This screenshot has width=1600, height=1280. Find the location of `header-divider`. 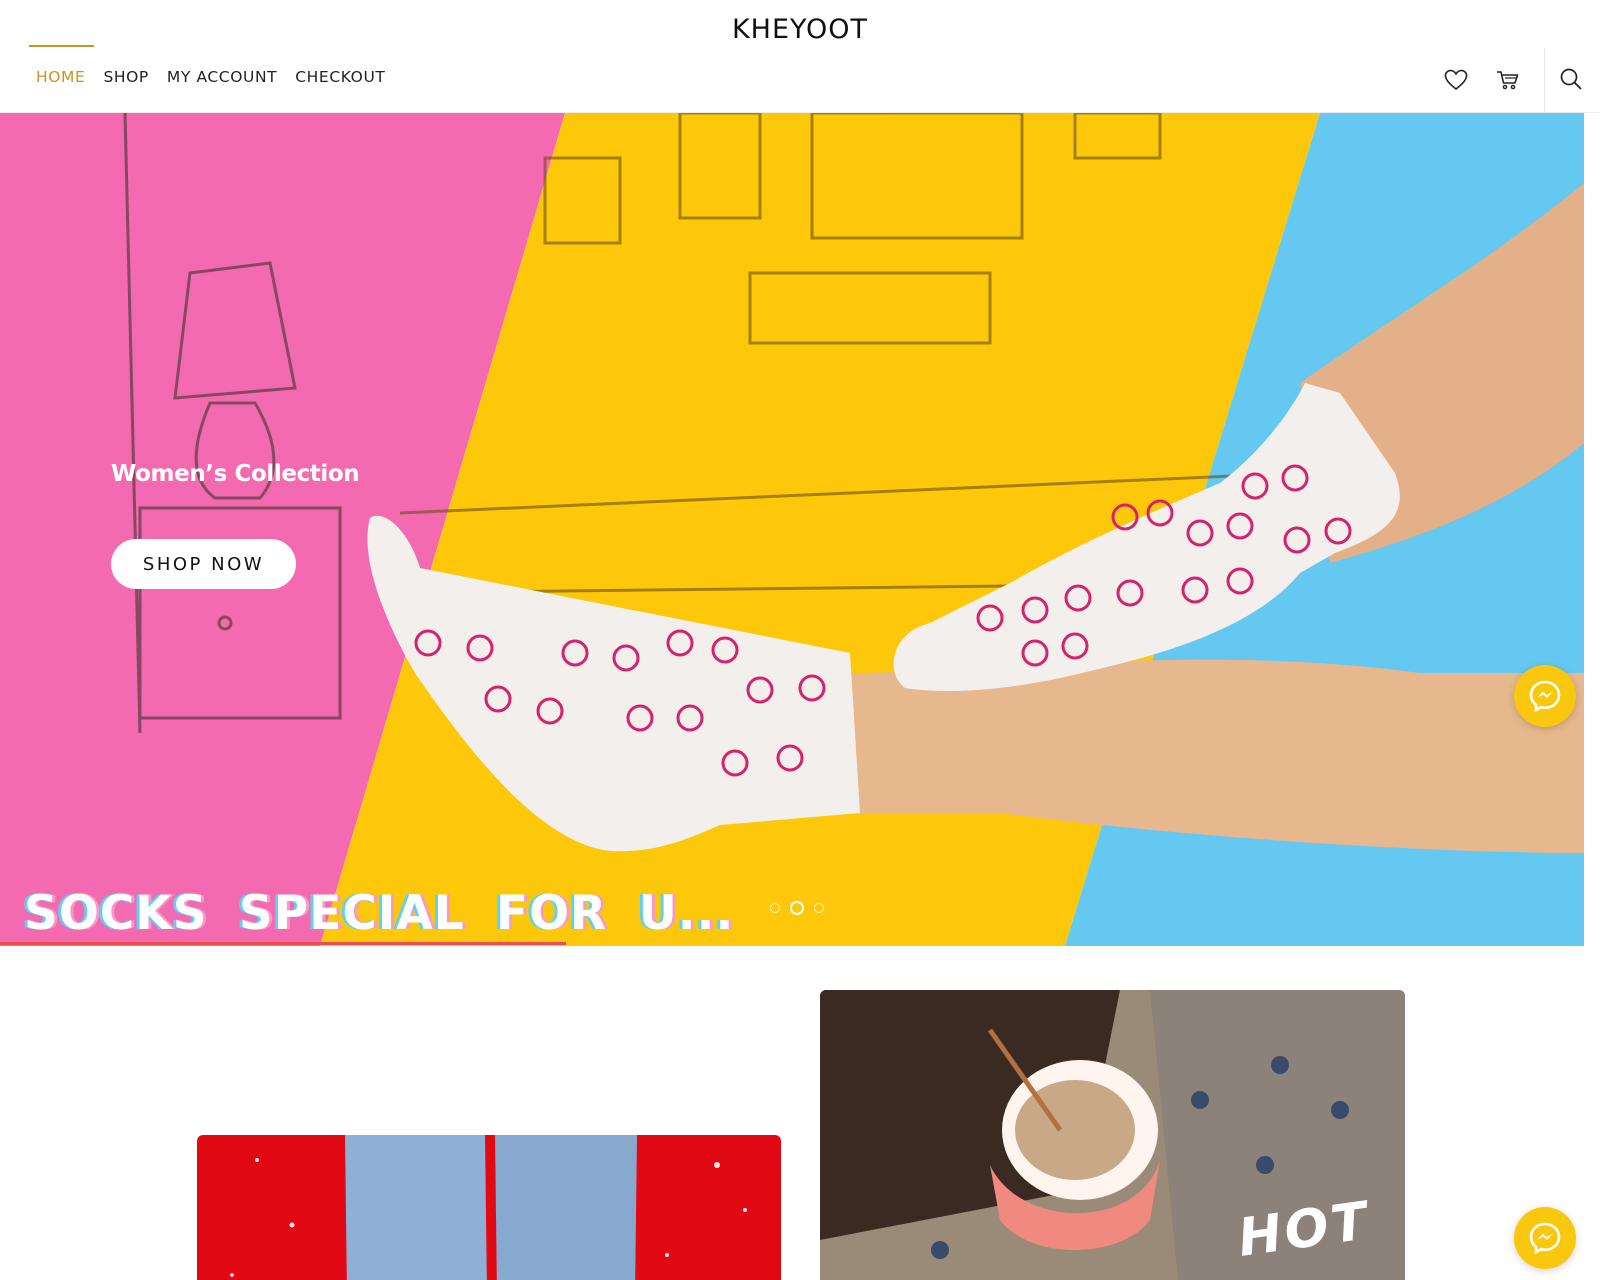

header-divider is located at coordinates (1544, 80).